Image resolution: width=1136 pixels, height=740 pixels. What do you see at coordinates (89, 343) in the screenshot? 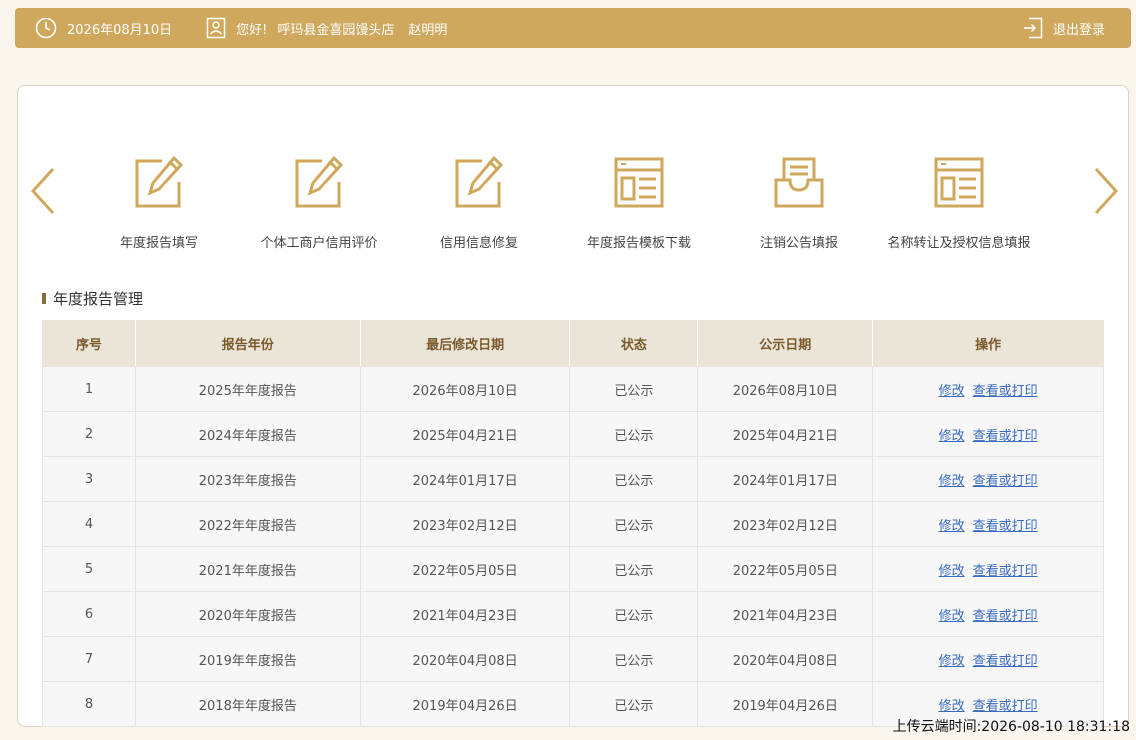
I see `column-header: 序号` at bounding box center [89, 343].